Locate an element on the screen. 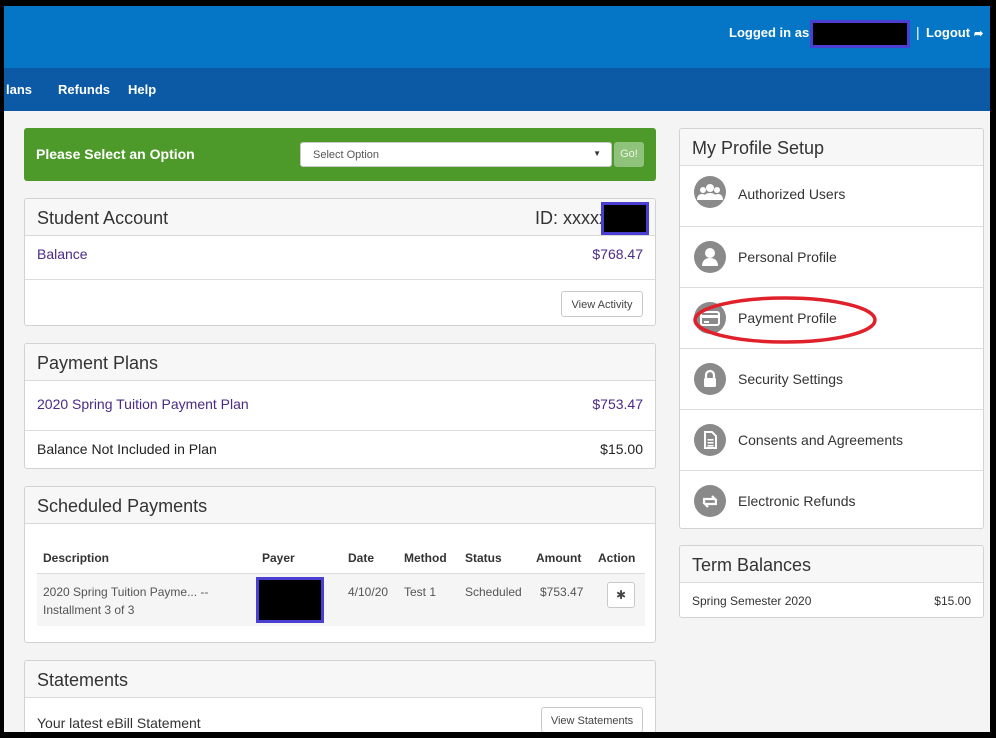  col-date: Date is located at coordinates (361, 558).